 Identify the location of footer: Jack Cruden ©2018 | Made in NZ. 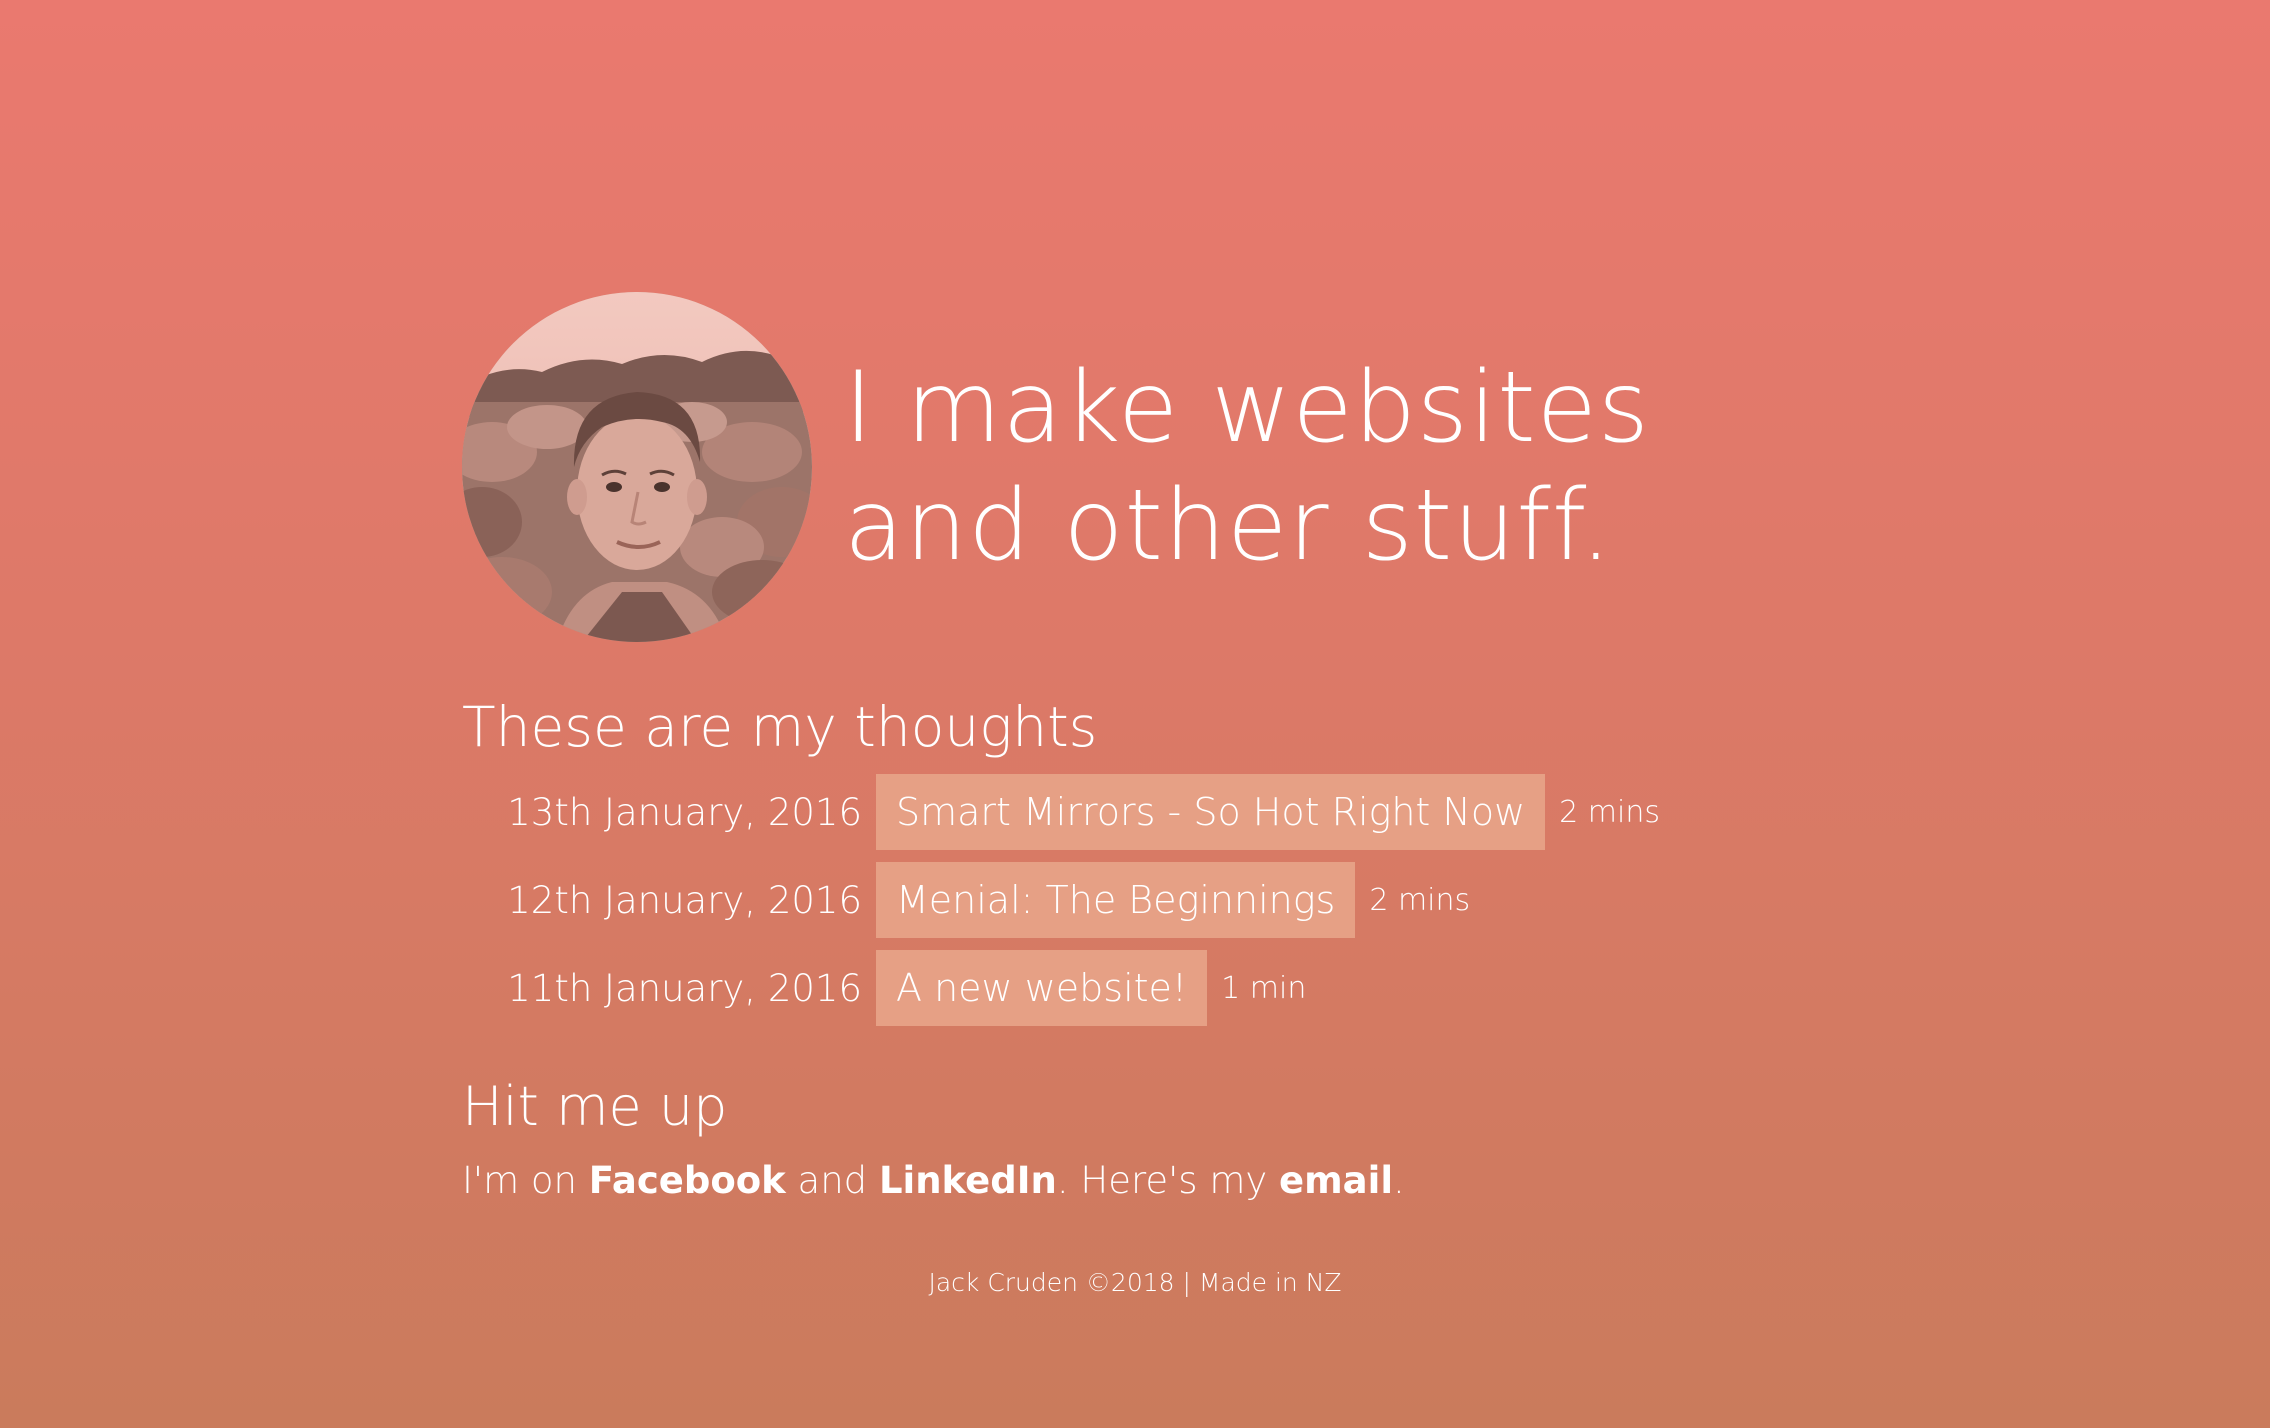
(1135, 1282).